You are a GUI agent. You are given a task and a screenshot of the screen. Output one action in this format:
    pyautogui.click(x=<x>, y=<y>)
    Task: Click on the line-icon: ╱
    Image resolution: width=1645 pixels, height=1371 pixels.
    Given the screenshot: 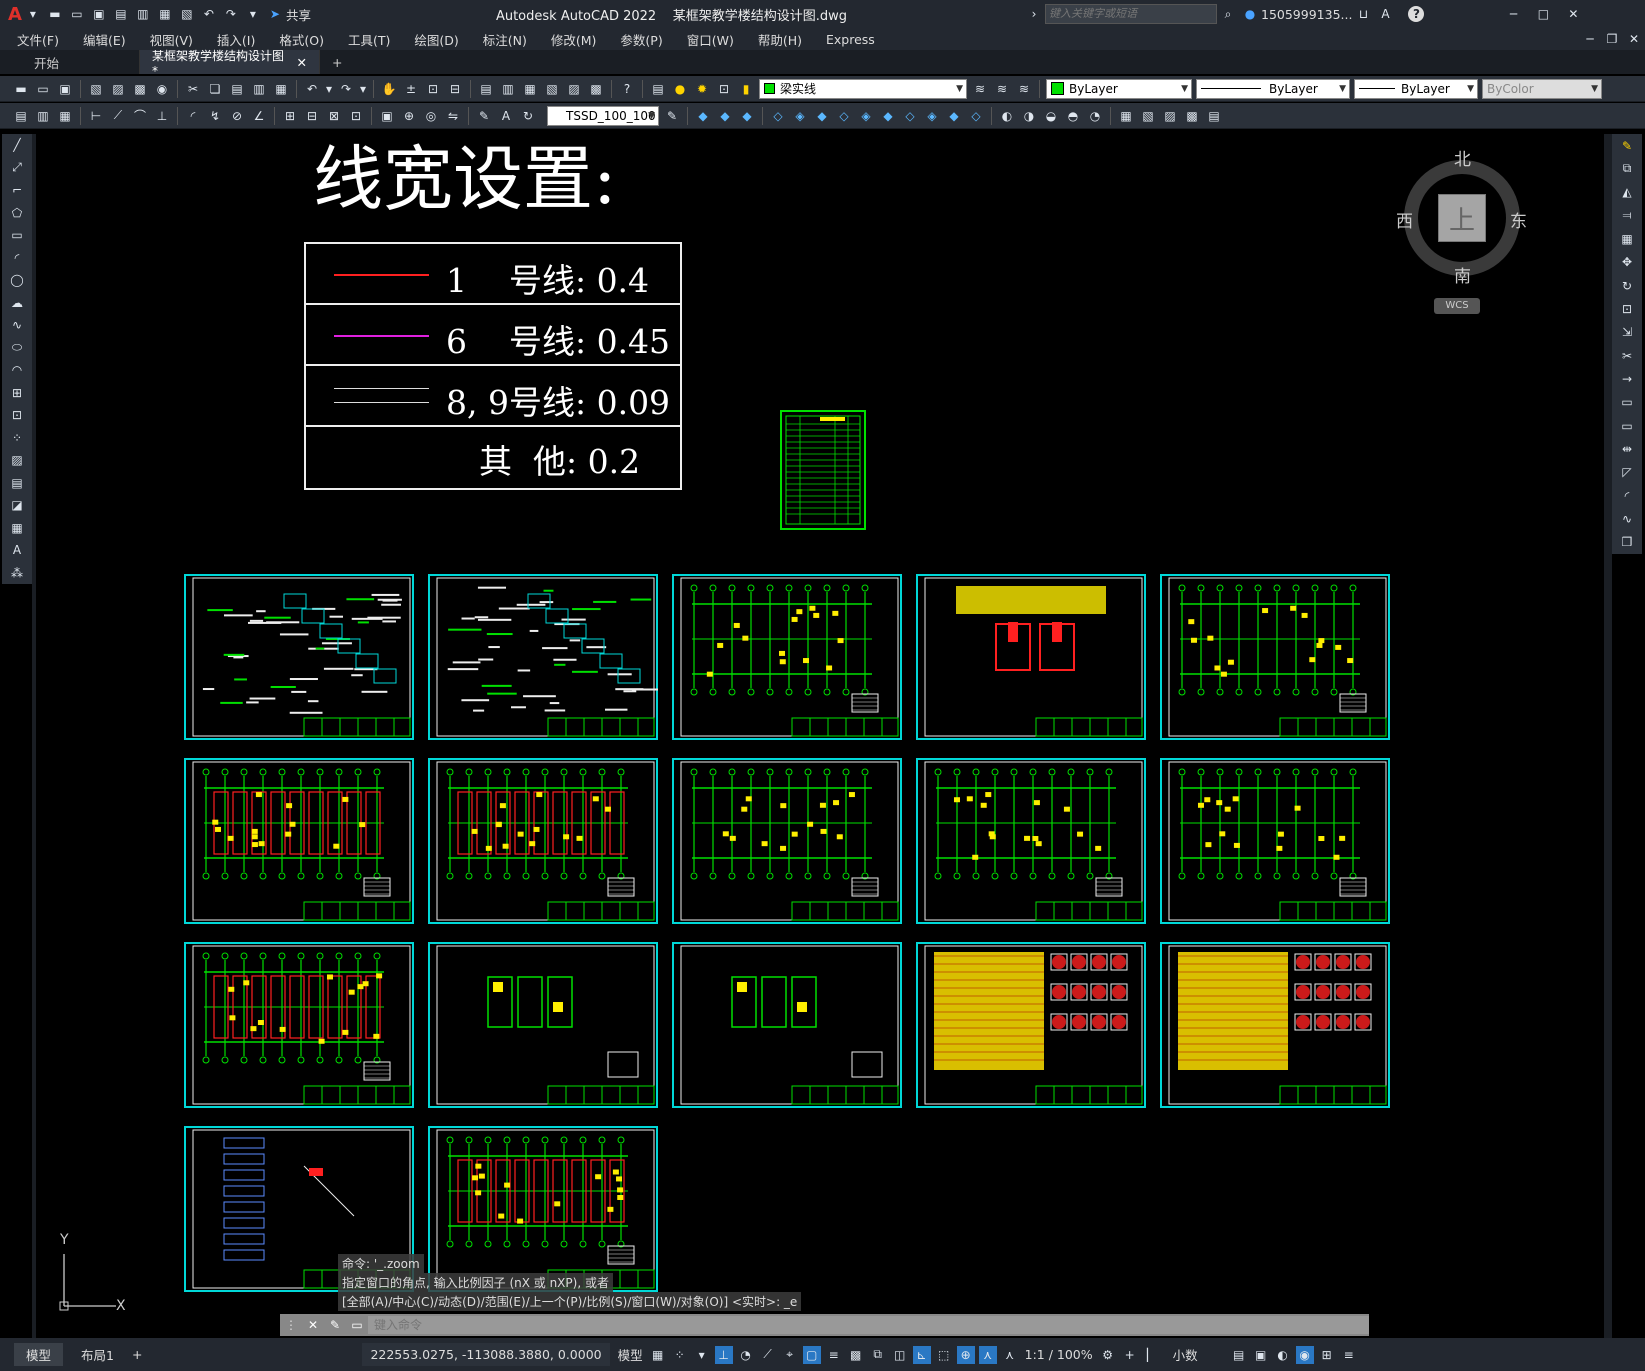 What is the action you would take?
    pyautogui.click(x=17, y=145)
    